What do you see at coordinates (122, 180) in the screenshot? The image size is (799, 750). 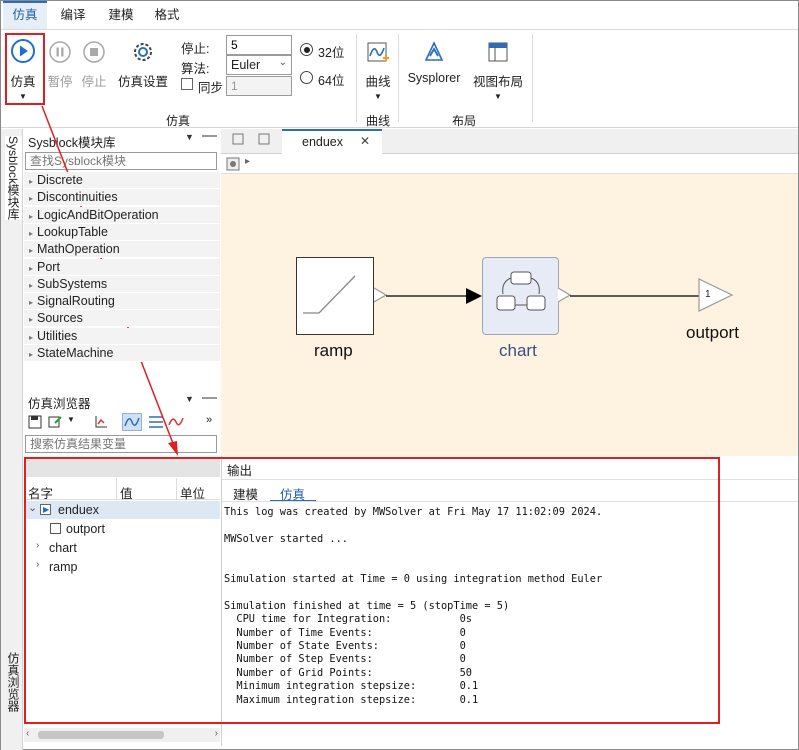 I see `library-item: ▸ Discrete` at bounding box center [122, 180].